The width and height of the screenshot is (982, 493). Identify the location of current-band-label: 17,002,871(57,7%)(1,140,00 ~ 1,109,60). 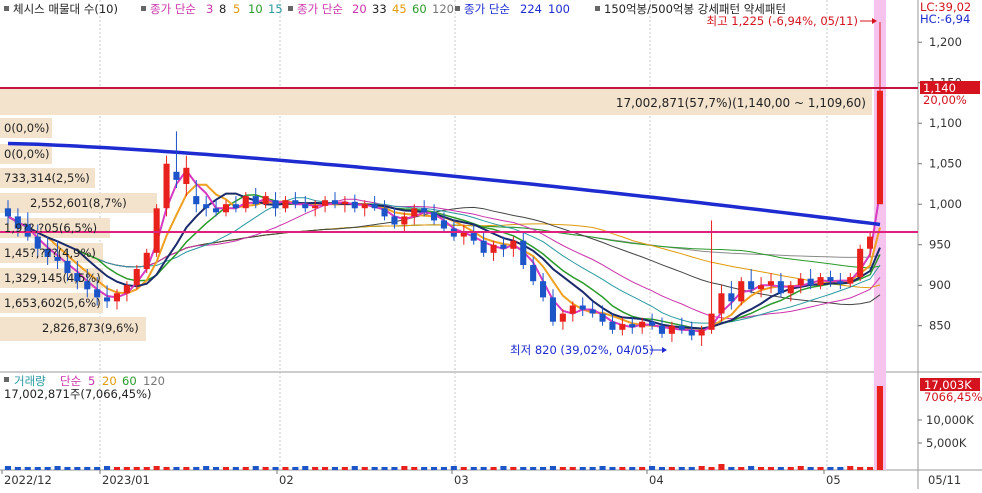
(741, 103).